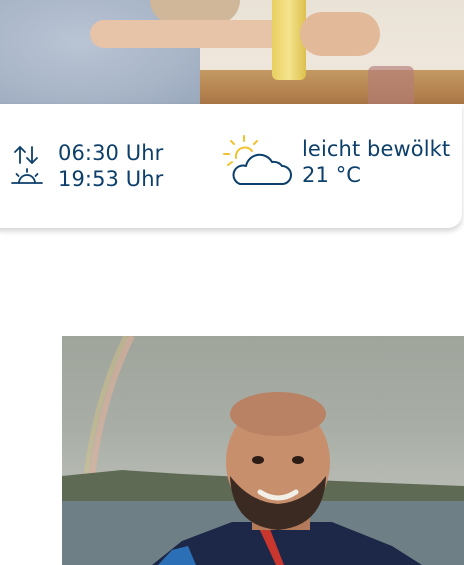 This screenshot has height=565, width=464. What do you see at coordinates (27, 166) in the screenshot?
I see `sunrise-sunset-icon` at bounding box center [27, 166].